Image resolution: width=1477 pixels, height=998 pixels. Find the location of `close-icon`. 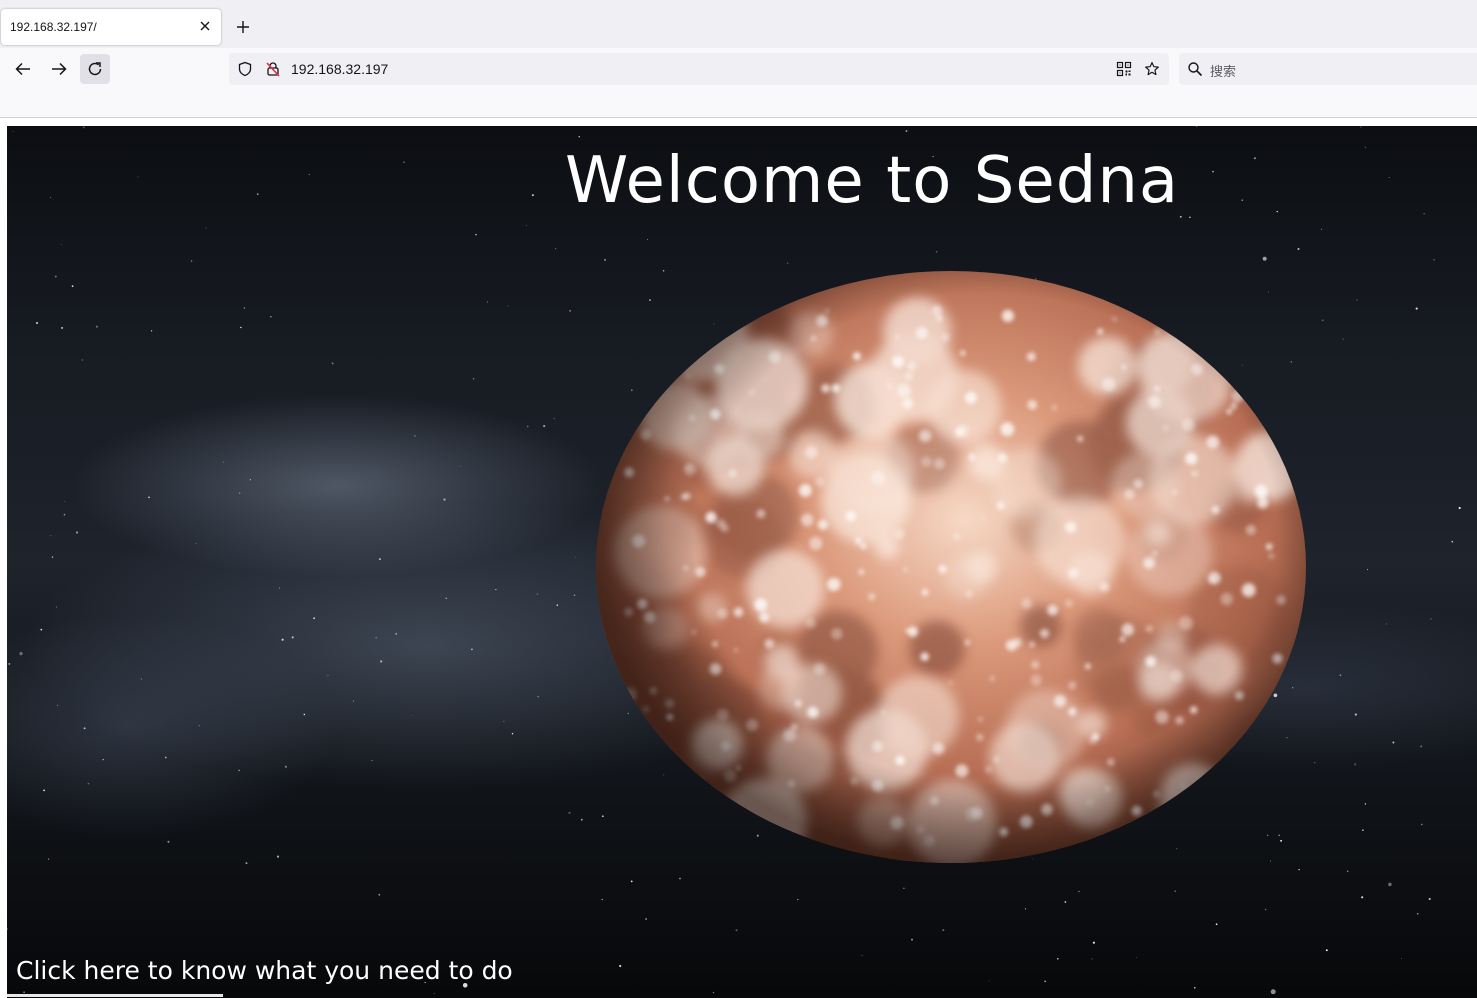

close-icon is located at coordinates (205, 26).